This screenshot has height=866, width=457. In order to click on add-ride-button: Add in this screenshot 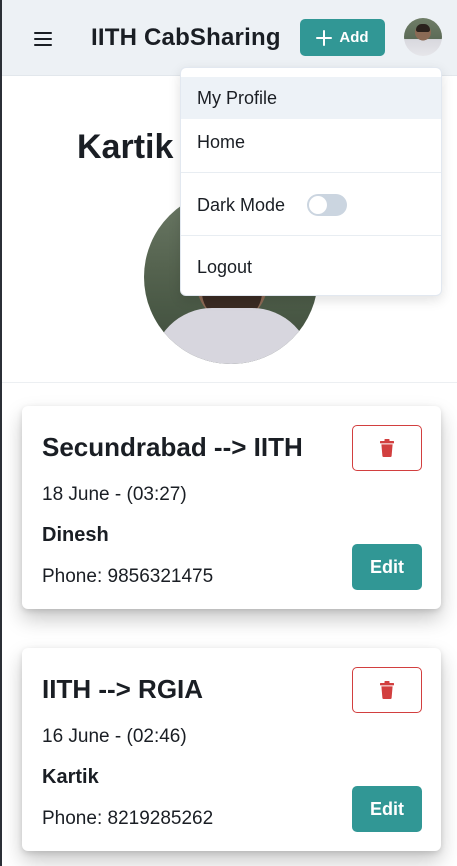, I will do `click(342, 37)`.